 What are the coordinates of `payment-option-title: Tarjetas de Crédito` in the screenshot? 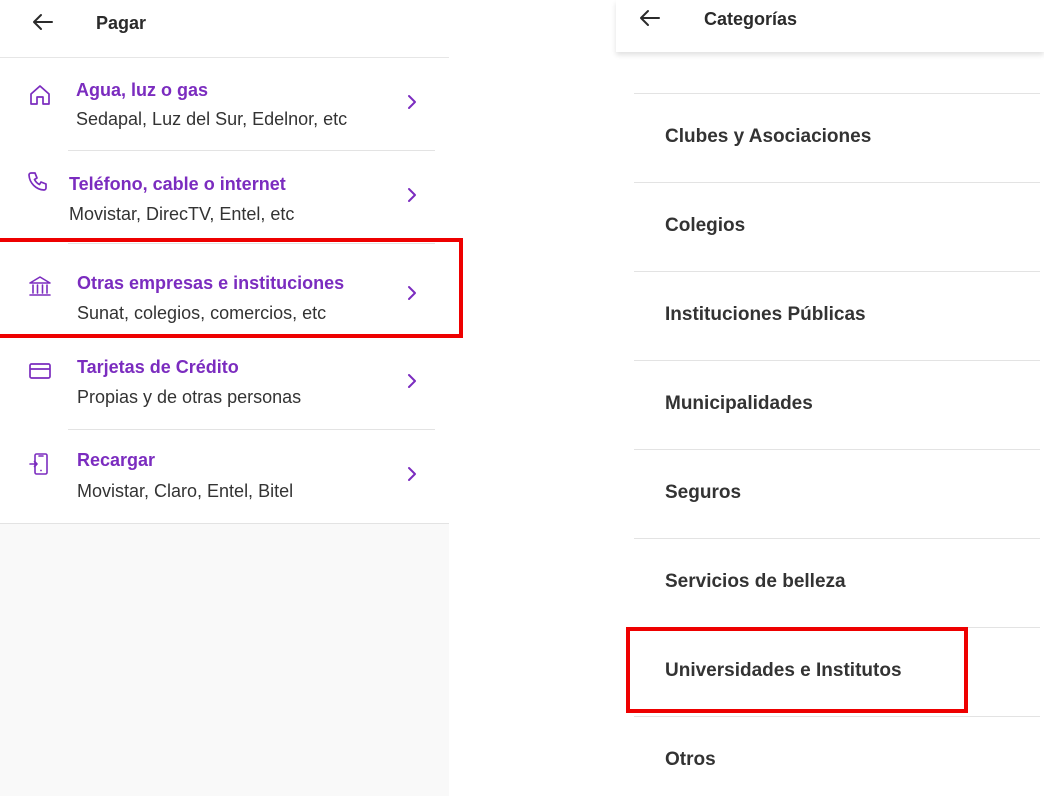 It's located at (158, 367).